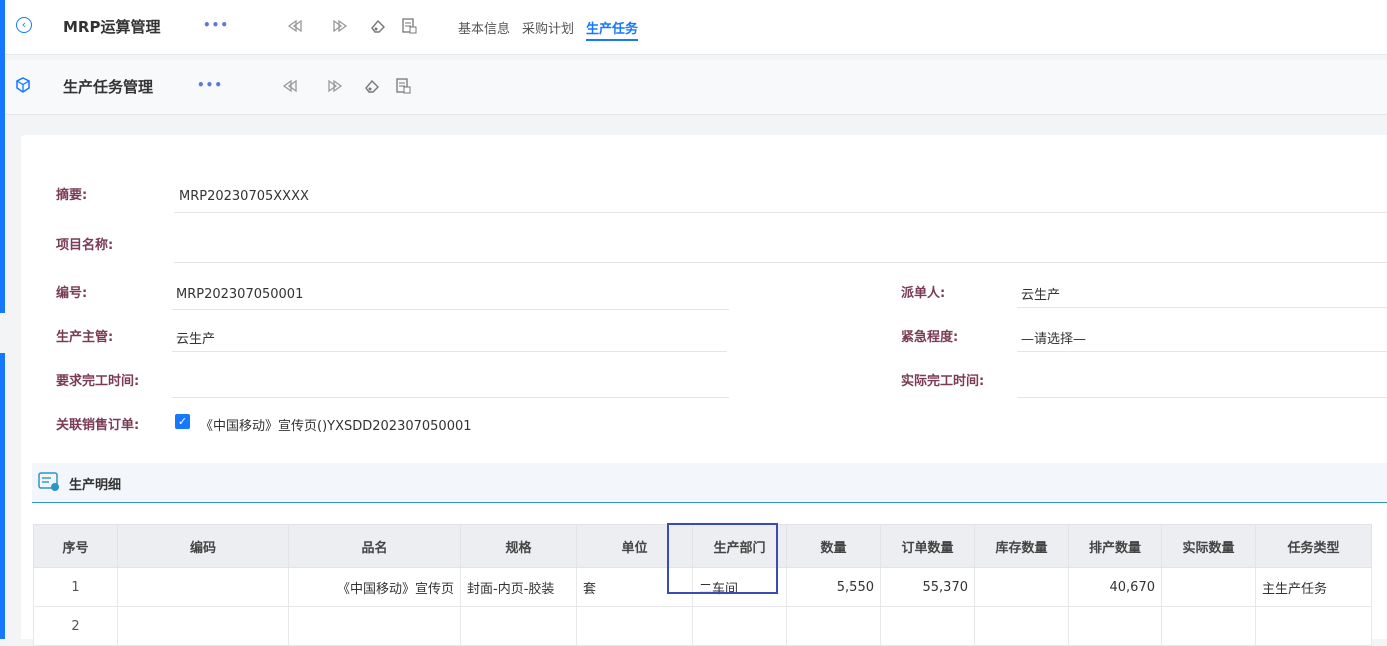 Image resolution: width=1387 pixels, height=646 pixels. I want to click on cell-order-qty, so click(927, 626).